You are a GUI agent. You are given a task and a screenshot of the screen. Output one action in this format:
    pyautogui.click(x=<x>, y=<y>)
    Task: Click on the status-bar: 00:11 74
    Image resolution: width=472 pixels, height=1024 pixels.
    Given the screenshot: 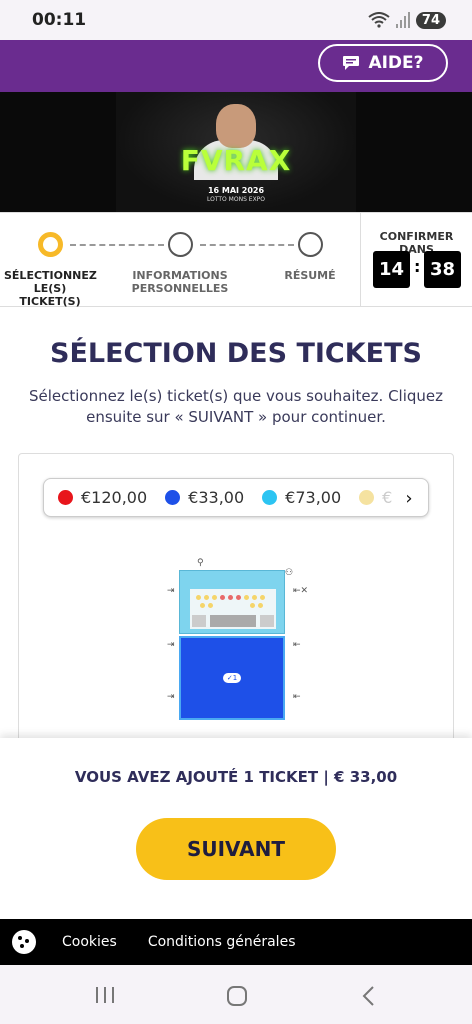 What is the action you would take?
    pyautogui.click(x=236, y=20)
    